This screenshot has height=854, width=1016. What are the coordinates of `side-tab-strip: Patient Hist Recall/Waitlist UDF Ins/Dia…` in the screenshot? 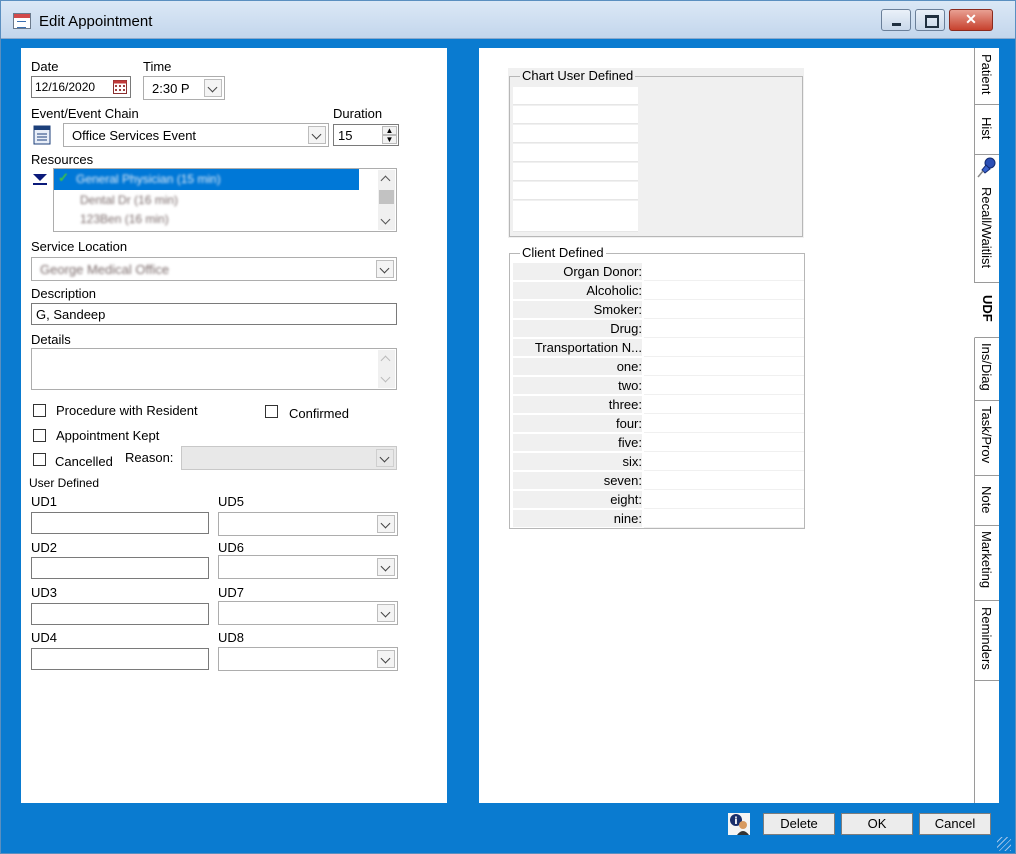 It's located at (986, 425).